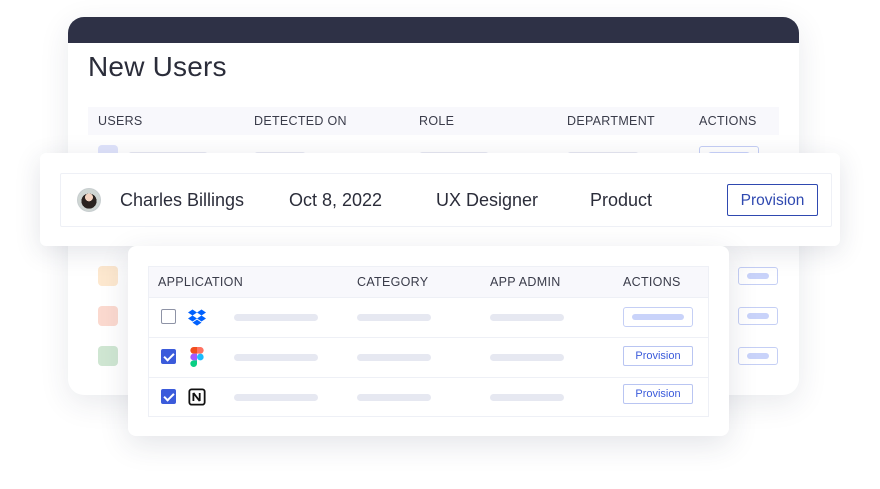 Image resolution: width=880 pixels, height=489 pixels. Describe the element at coordinates (120, 121) in the screenshot. I see `column-header-users: USERS` at that location.